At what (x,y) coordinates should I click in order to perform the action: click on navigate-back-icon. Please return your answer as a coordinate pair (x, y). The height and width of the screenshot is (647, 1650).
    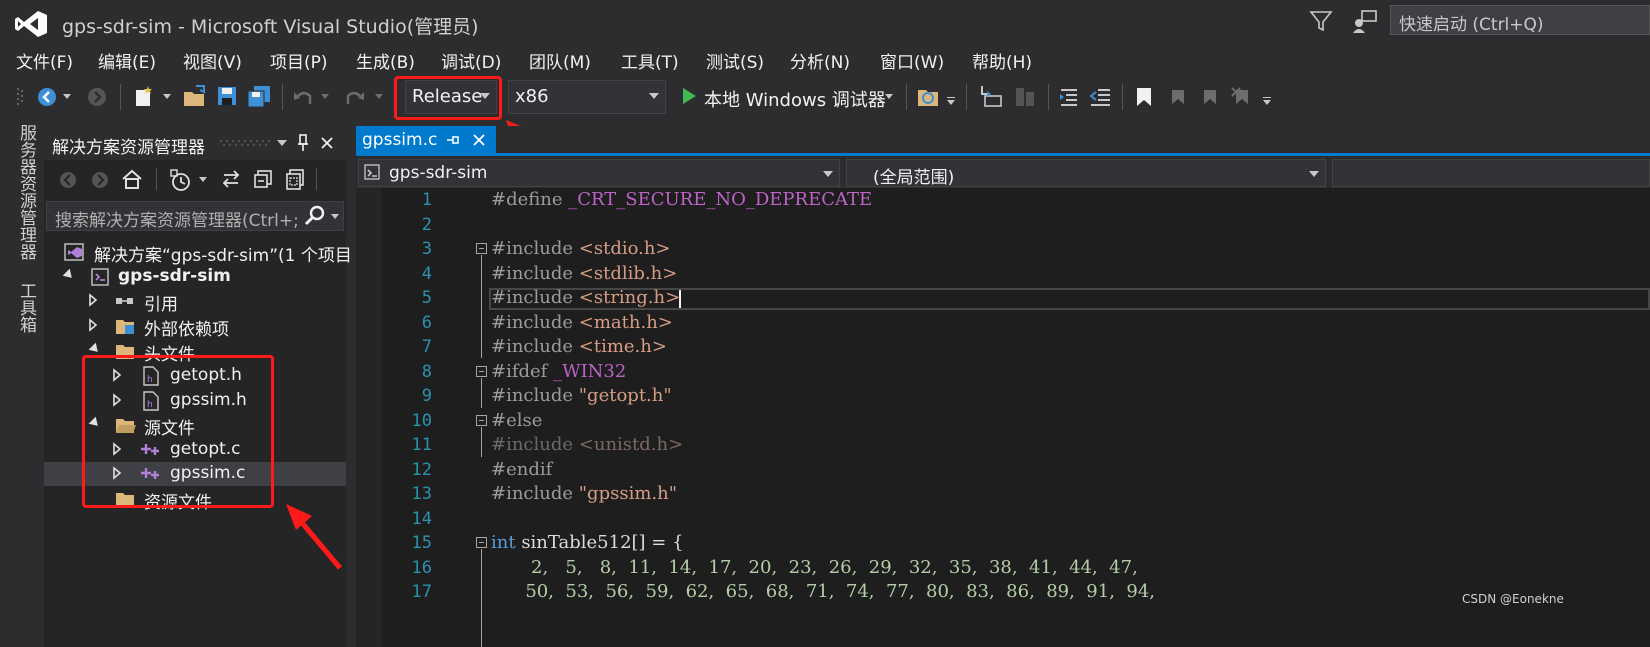
    Looking at the image, I should click on (47, 97).